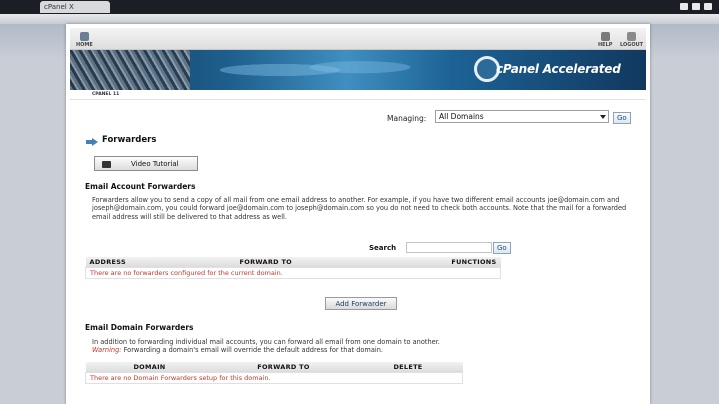 Image resolution: width=719 pixels, height=404 pixels. Describe the element at coordinates (632, 45) in the screenshot. I see `logout-label: LOGOUT` at that location.